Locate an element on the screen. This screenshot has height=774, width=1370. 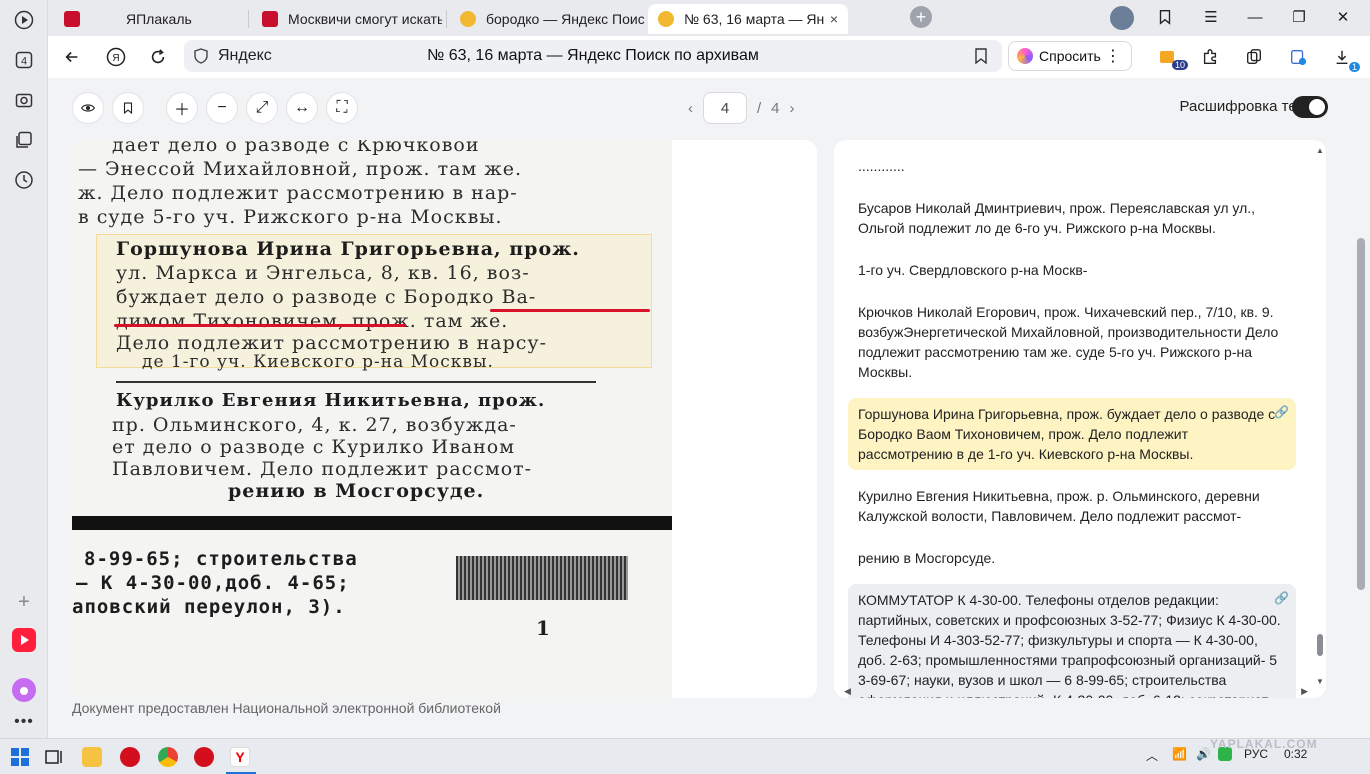
reload-icon is located at coordinates (158, 57).